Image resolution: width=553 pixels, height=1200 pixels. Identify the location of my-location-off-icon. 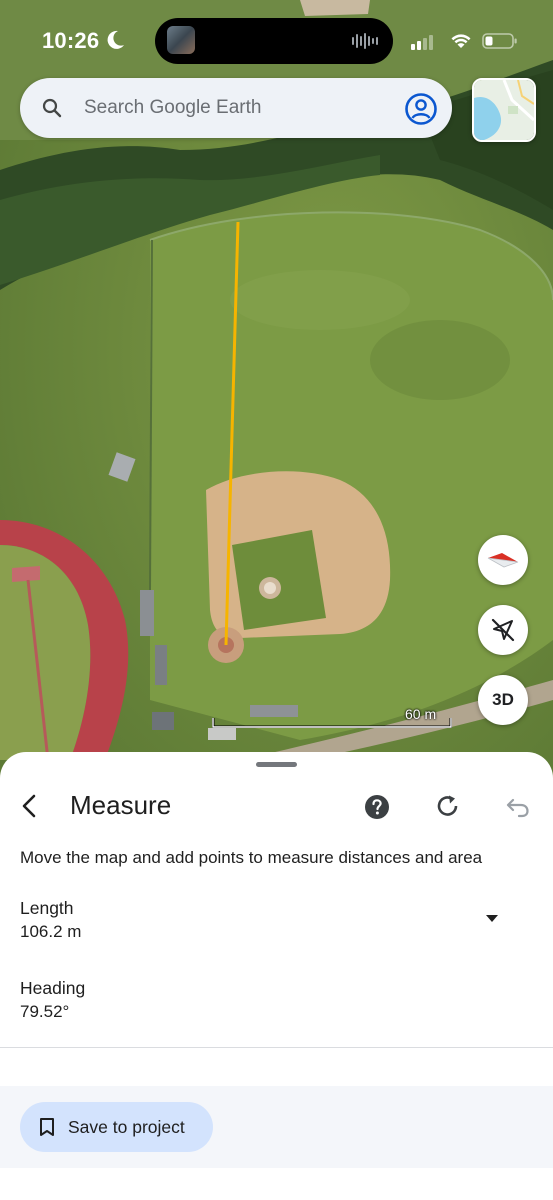
(503, 630).